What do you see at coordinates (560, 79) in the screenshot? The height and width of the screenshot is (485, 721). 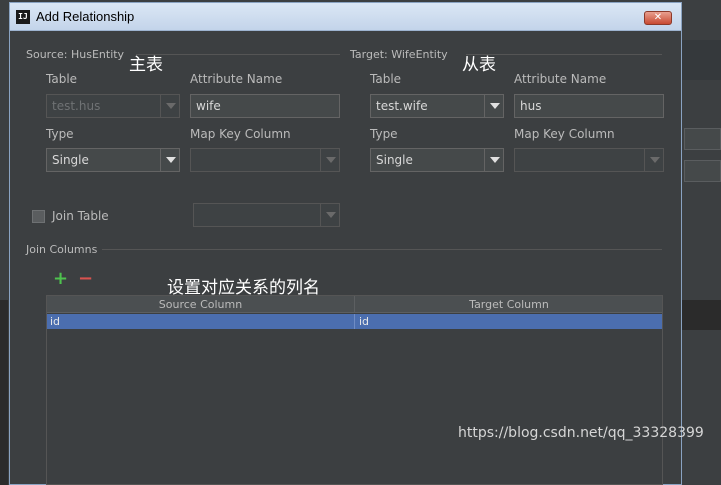 I see `target-attribute-label: Attribute Name` at bounding box center [560, 79].